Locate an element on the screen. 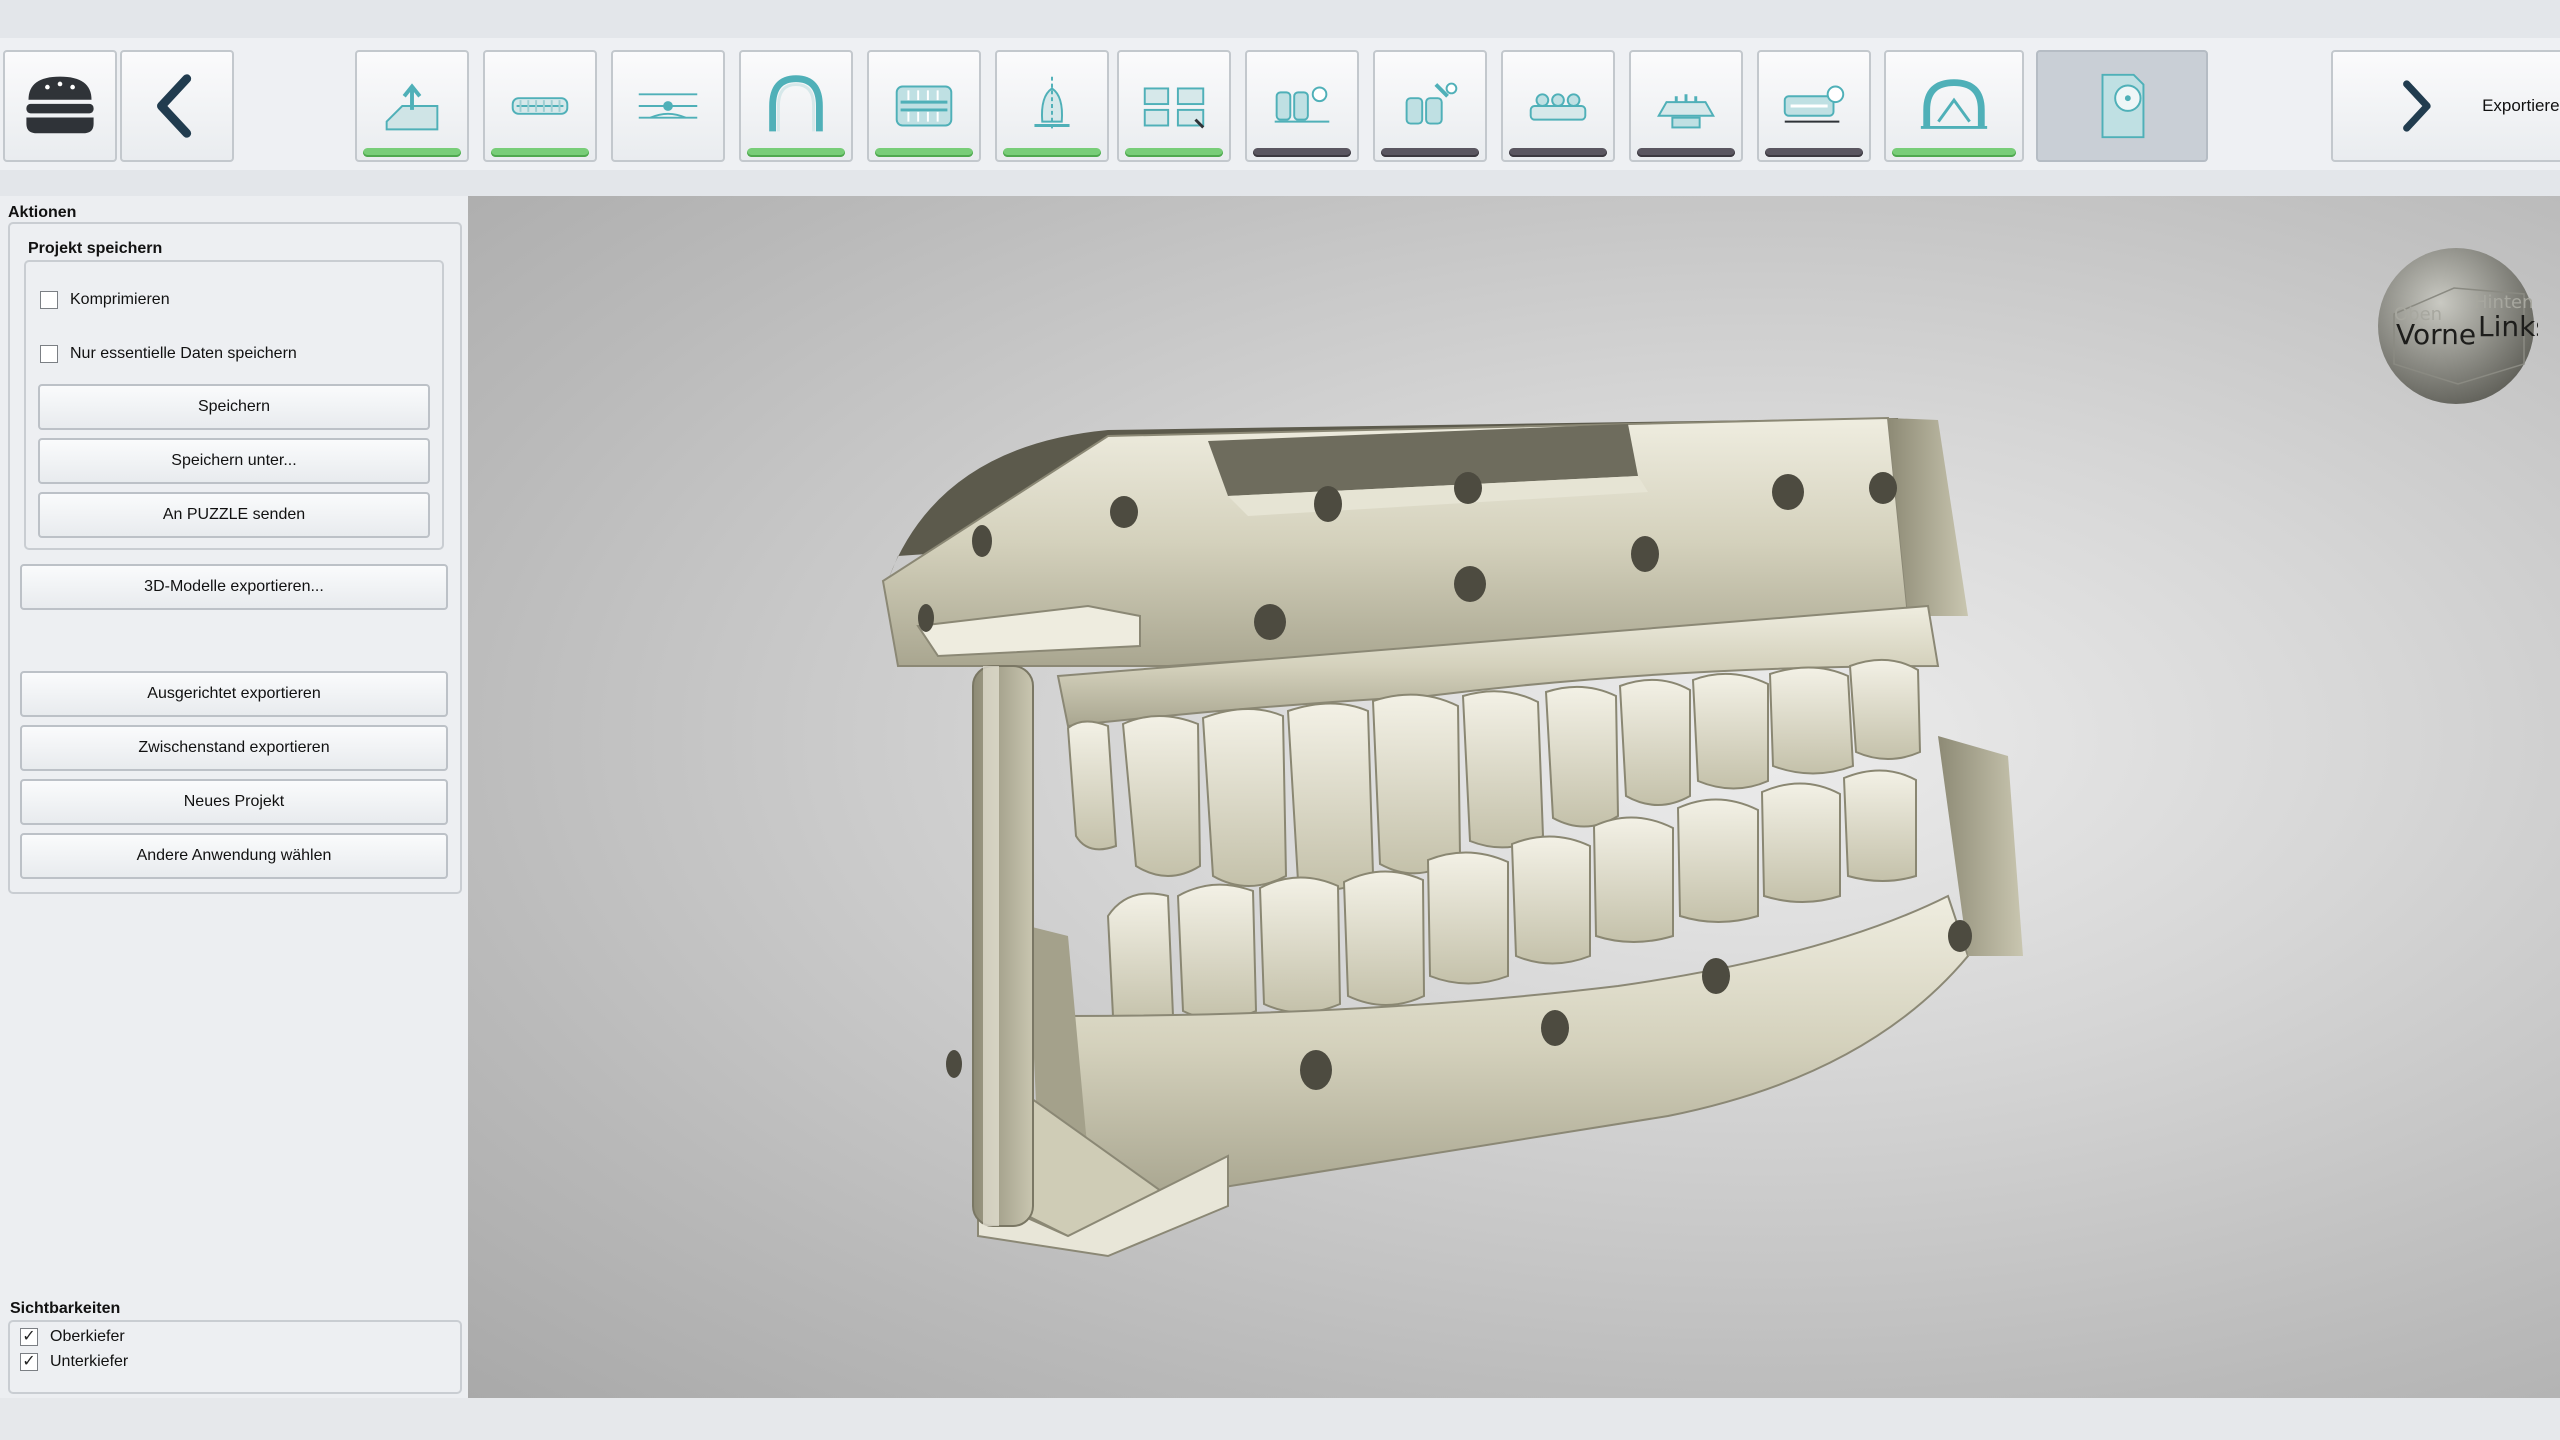 The width and height of the screenshot is (2560, 1440). review-model-icon is located at coordinates (1686, 111).